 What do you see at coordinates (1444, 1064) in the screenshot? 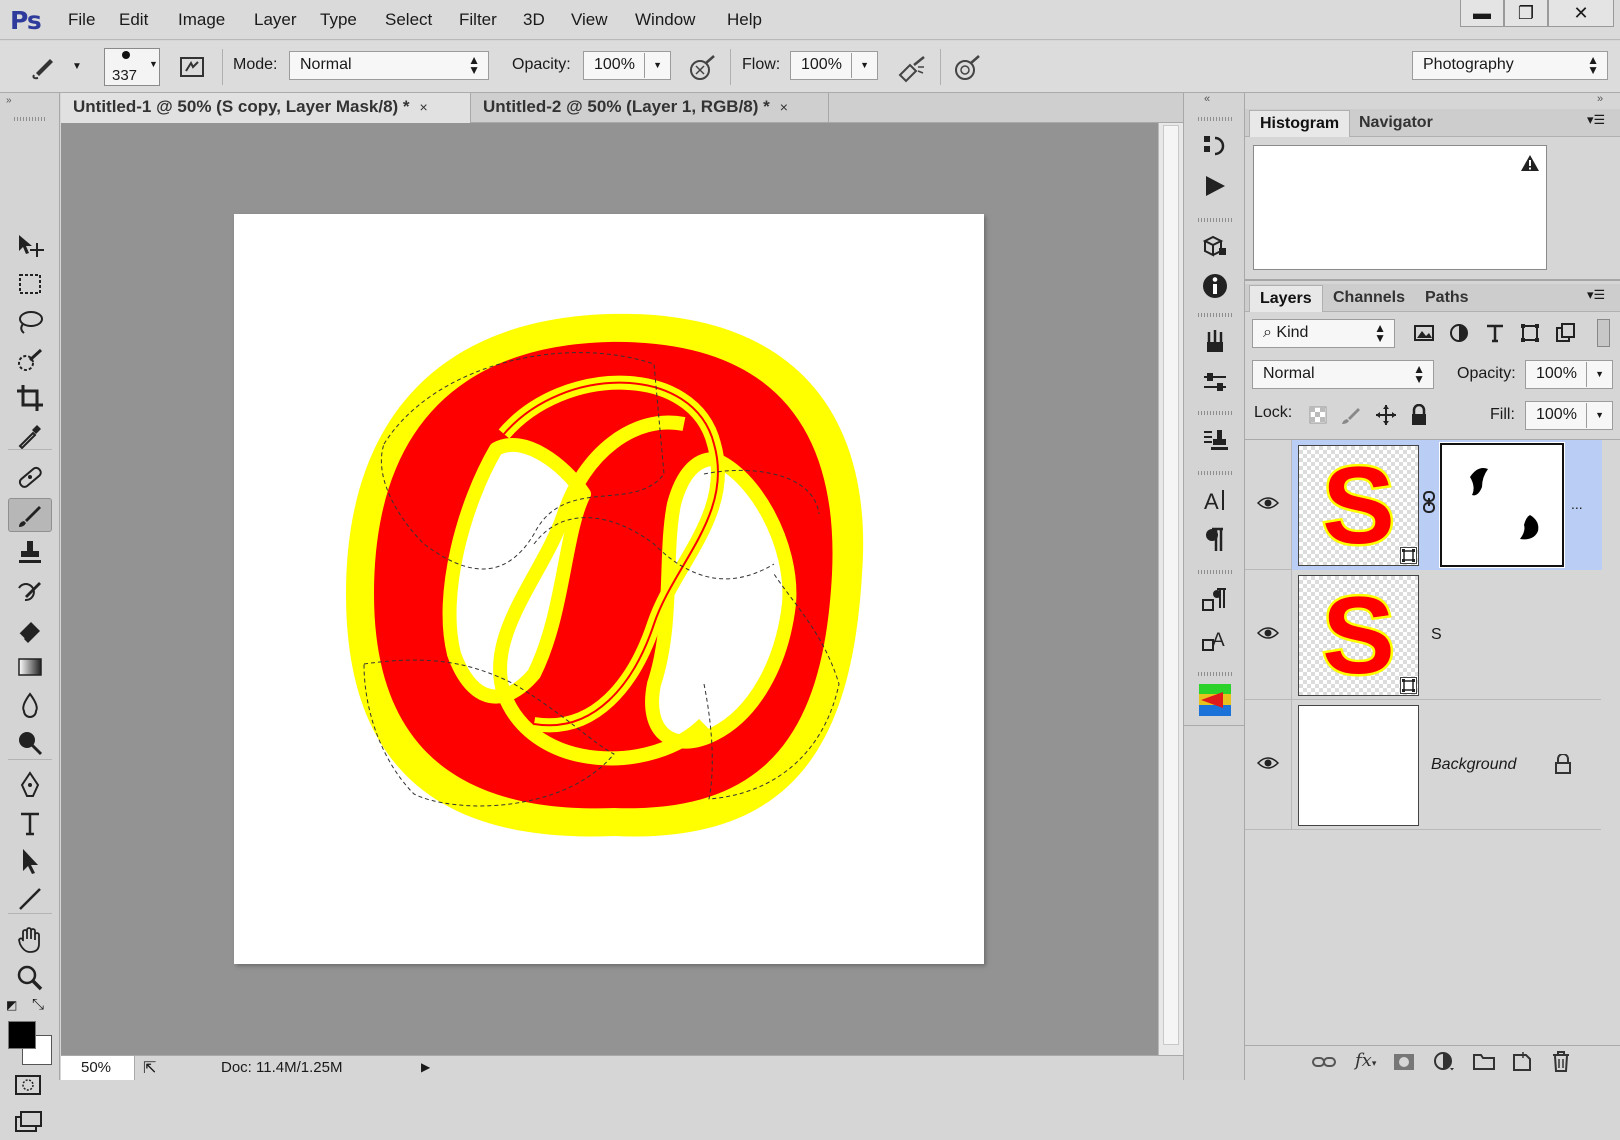
I see `new-adjustment-layer-icon` at bounding box center [1444, 1064].